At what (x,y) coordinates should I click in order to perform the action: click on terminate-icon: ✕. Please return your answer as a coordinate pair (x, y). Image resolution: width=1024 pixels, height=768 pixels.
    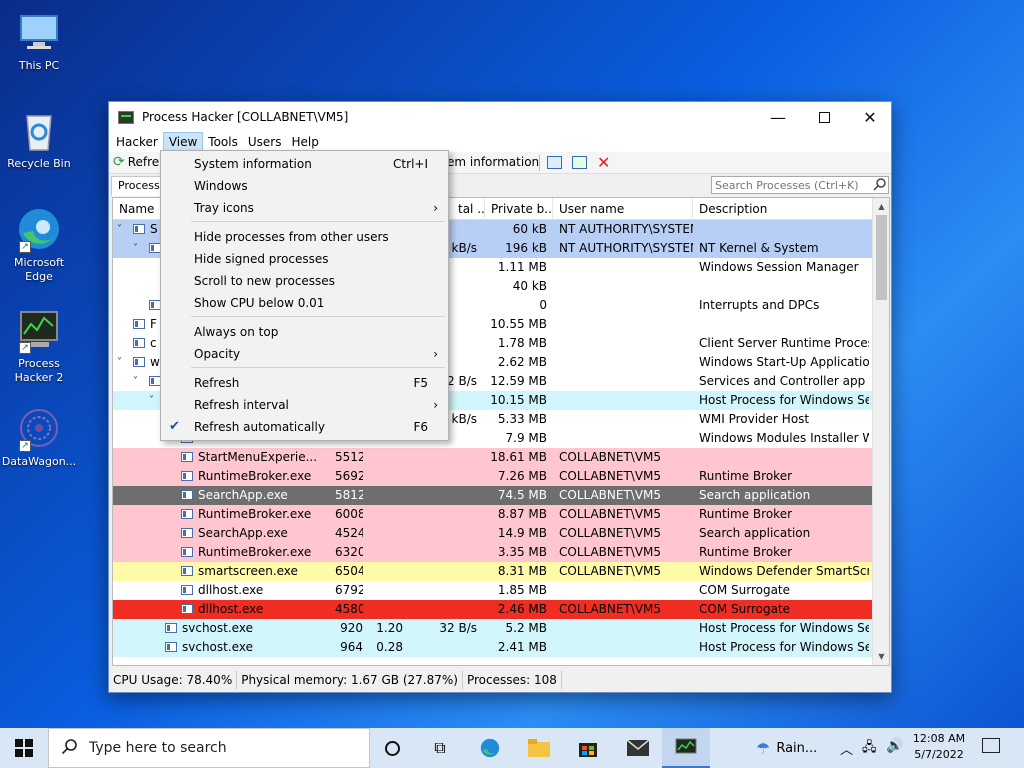
    Looking at the image, I should click on (603, 162).